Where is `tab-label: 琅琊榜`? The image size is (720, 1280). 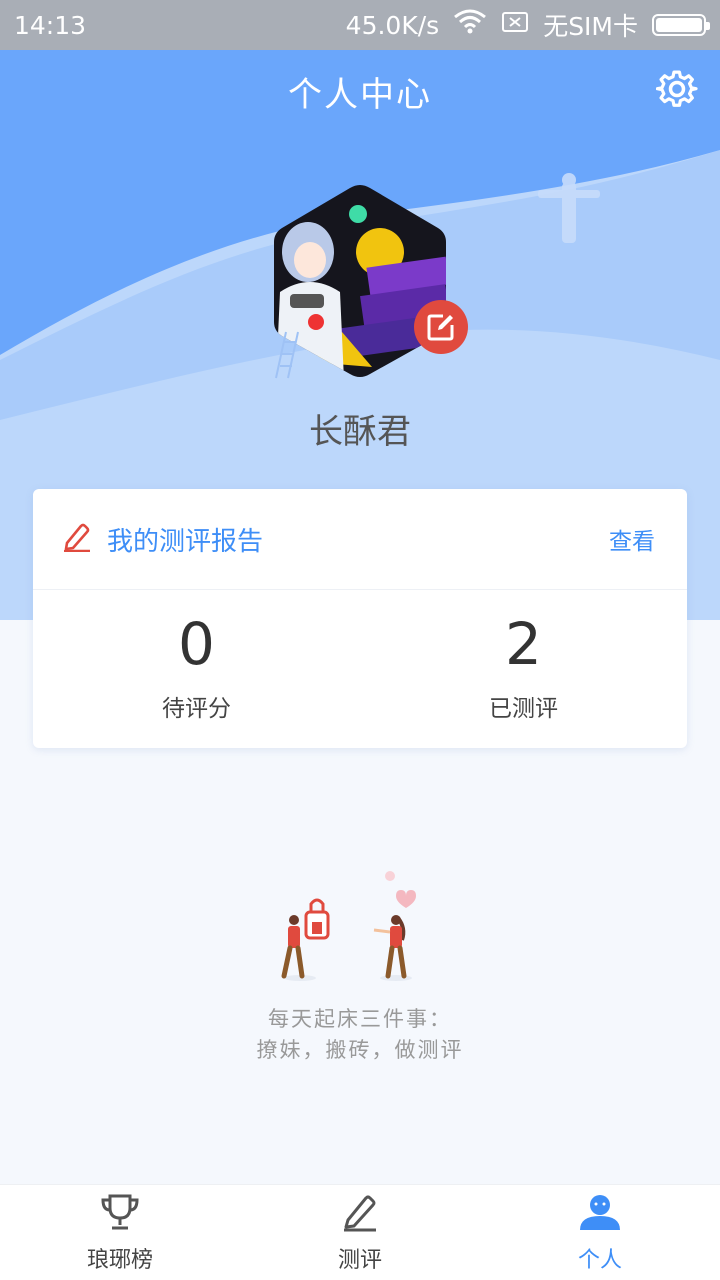
tab-label: 琅琊榜 is located at coordinates (119, 1260).